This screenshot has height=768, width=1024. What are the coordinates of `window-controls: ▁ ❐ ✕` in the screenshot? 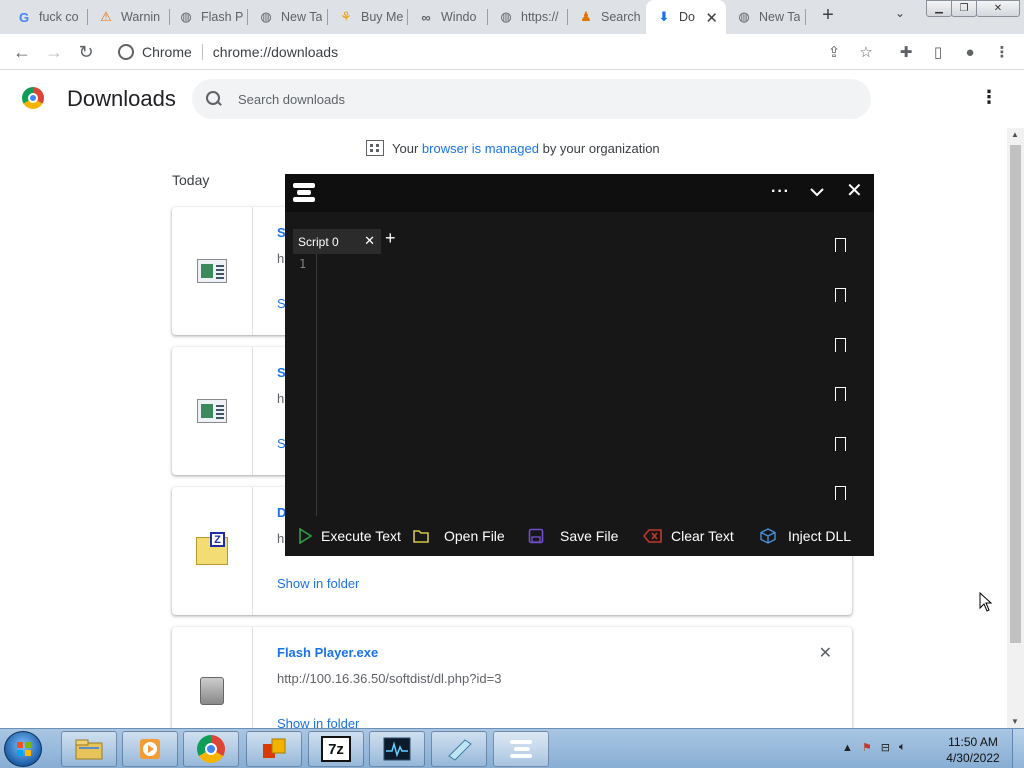 It's located at (973, 8).